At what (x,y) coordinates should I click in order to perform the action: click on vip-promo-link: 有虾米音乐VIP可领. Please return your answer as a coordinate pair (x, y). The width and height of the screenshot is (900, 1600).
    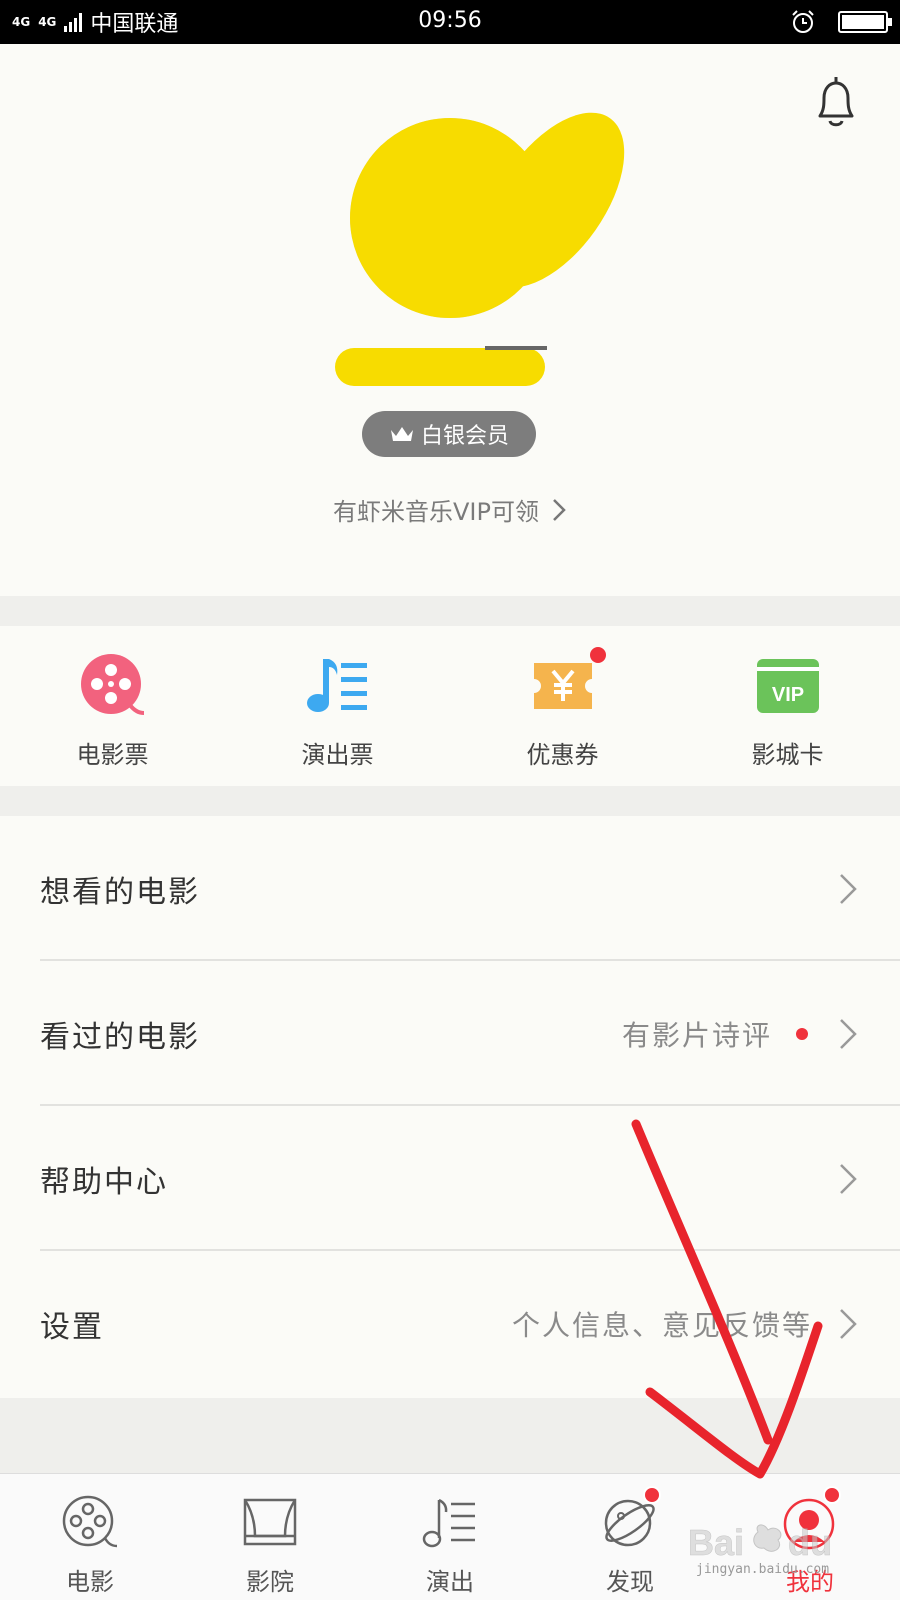
    Looking at the image, I should click on (450, 509).